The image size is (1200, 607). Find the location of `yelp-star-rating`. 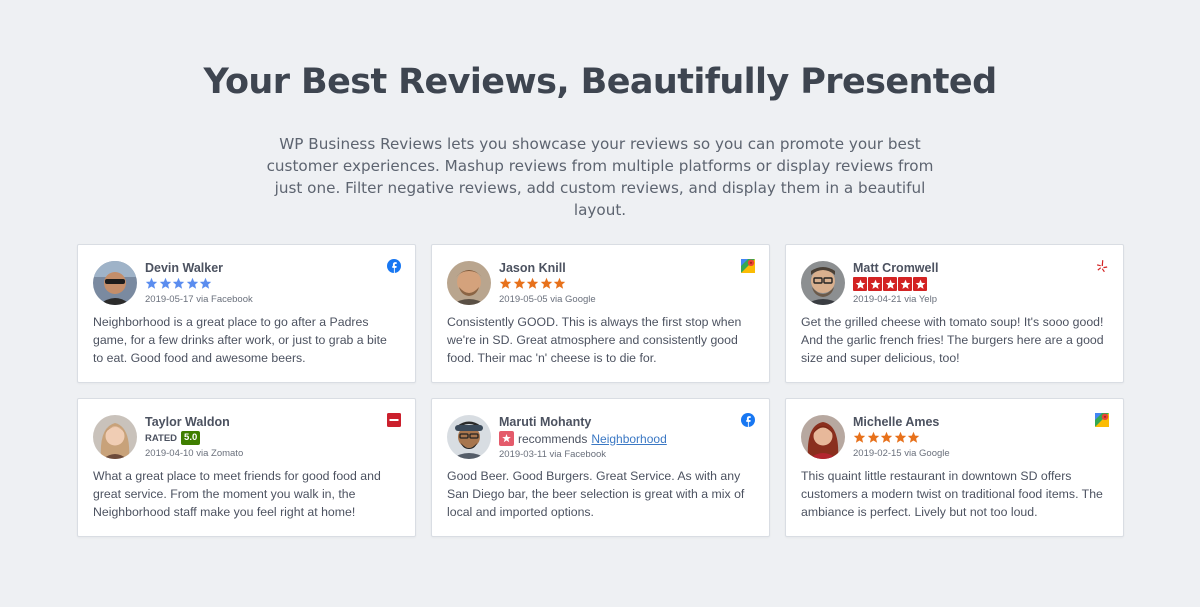

yelp-star-rating is located at coordinates (895, 284).